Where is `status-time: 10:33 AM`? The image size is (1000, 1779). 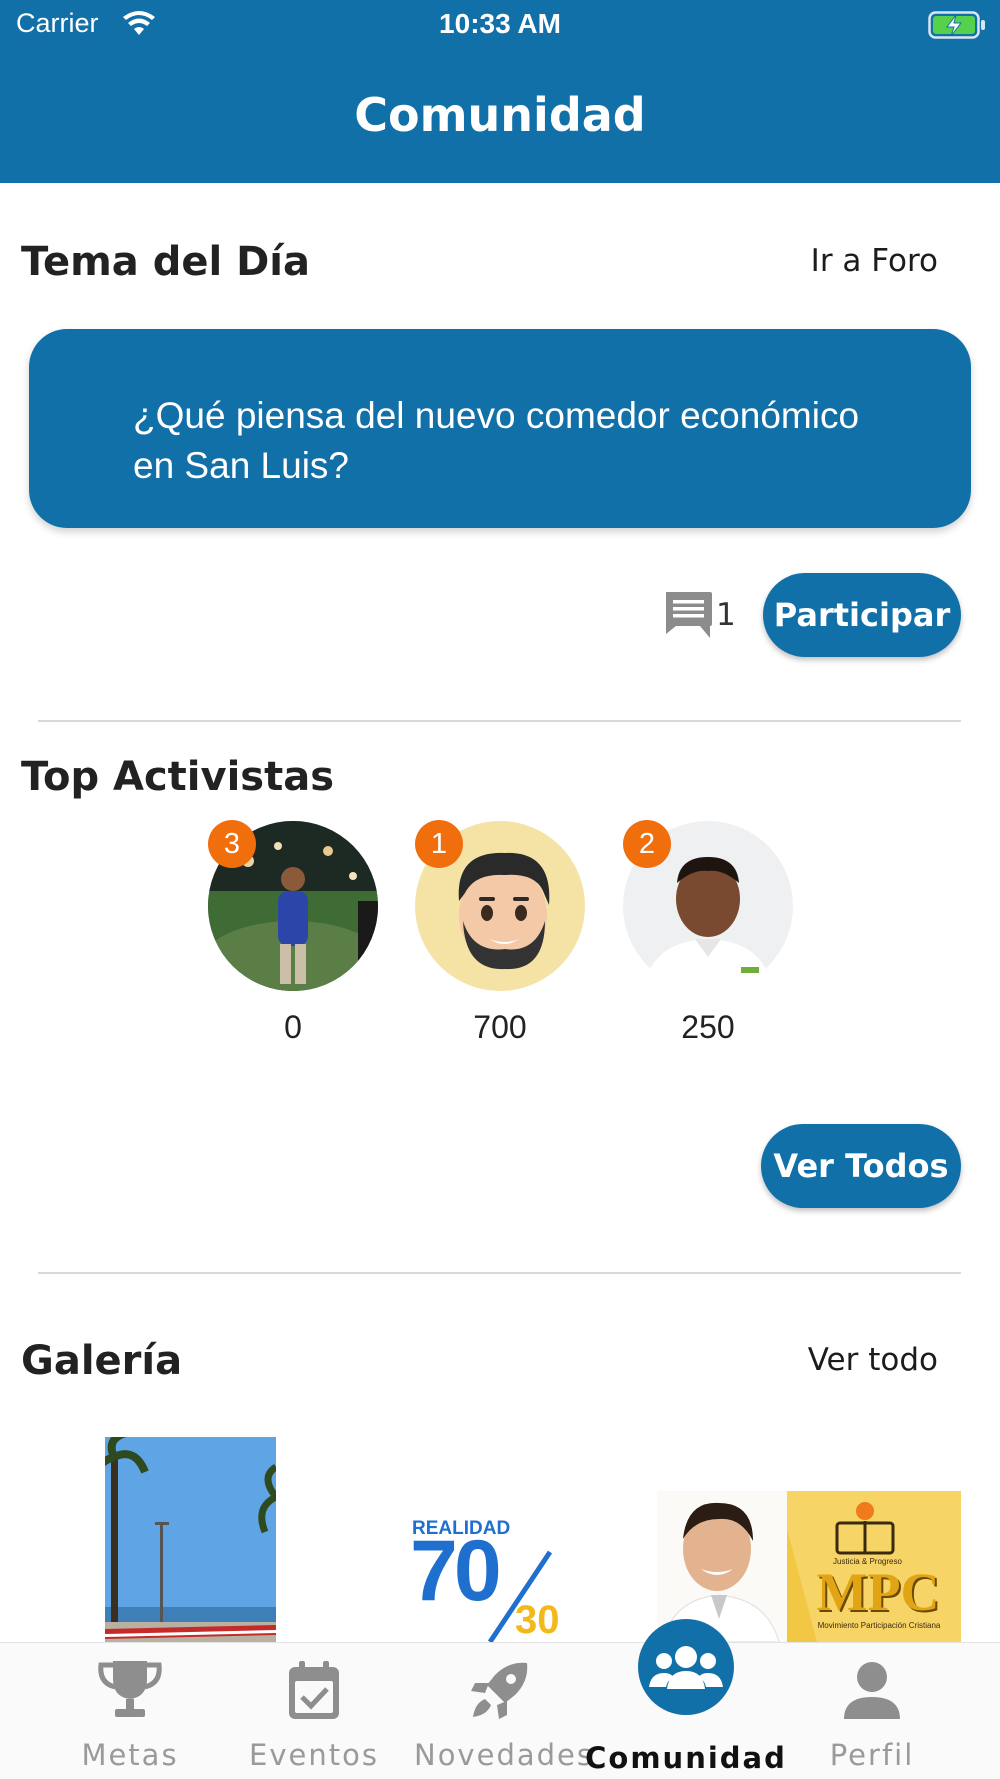 status-time: 10:33 AM is located at coordinates (500, 23).